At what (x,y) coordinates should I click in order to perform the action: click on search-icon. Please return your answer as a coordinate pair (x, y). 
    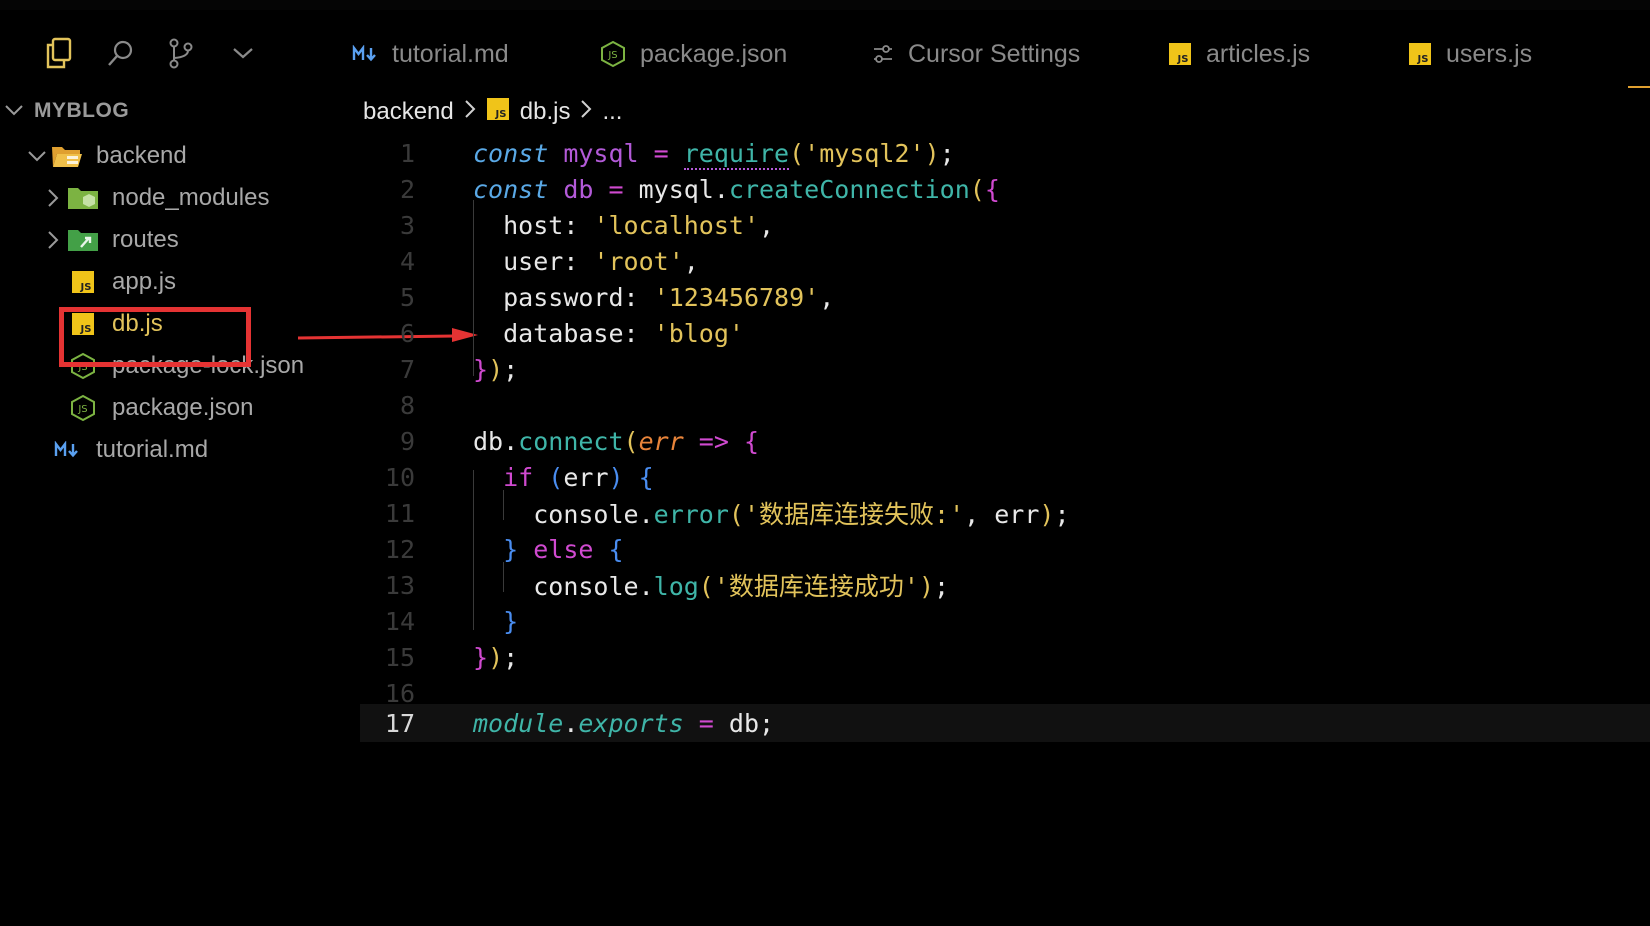
    Looking at the image, I should click on (121, 53).